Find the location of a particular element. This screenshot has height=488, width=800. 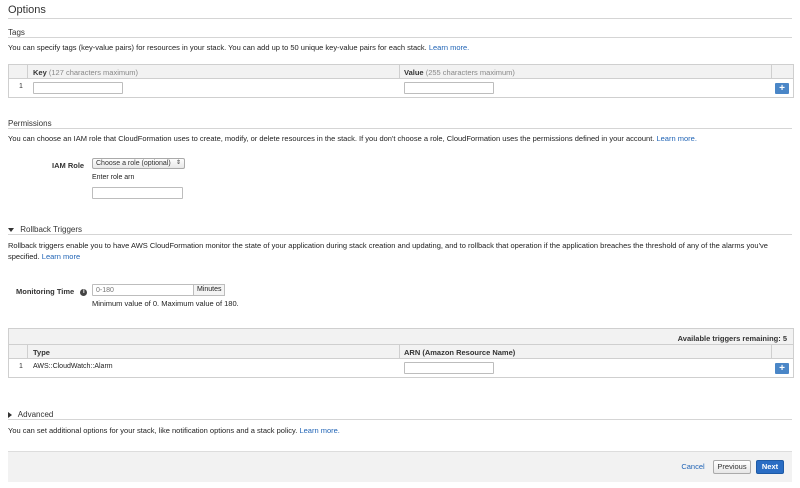

rollback-divider is located at coordinates (400, 234).